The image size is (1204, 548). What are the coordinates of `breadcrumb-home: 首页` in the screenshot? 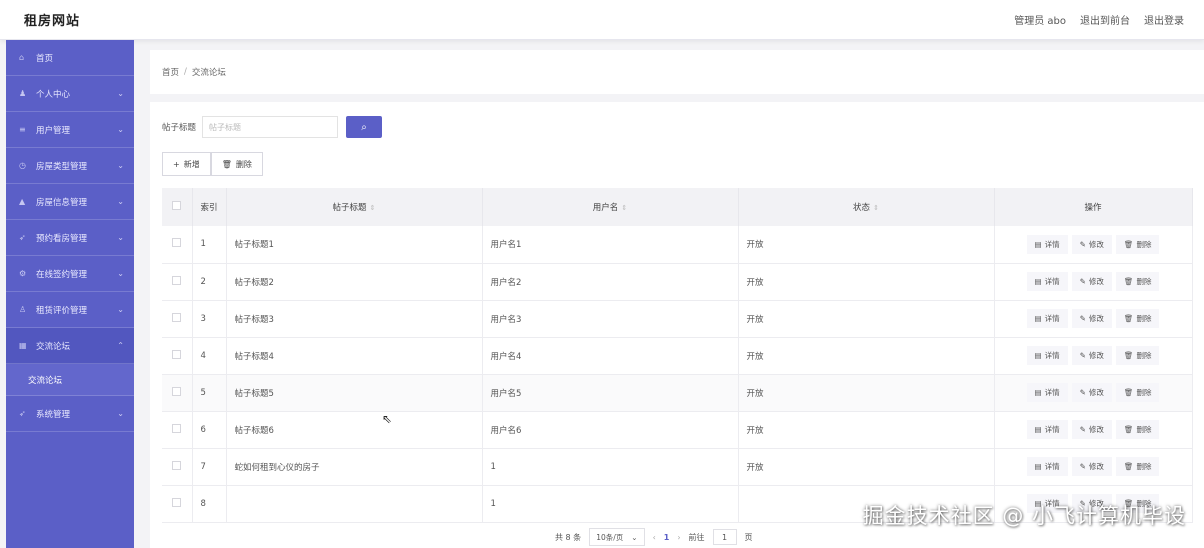 It's located at (170, 72).